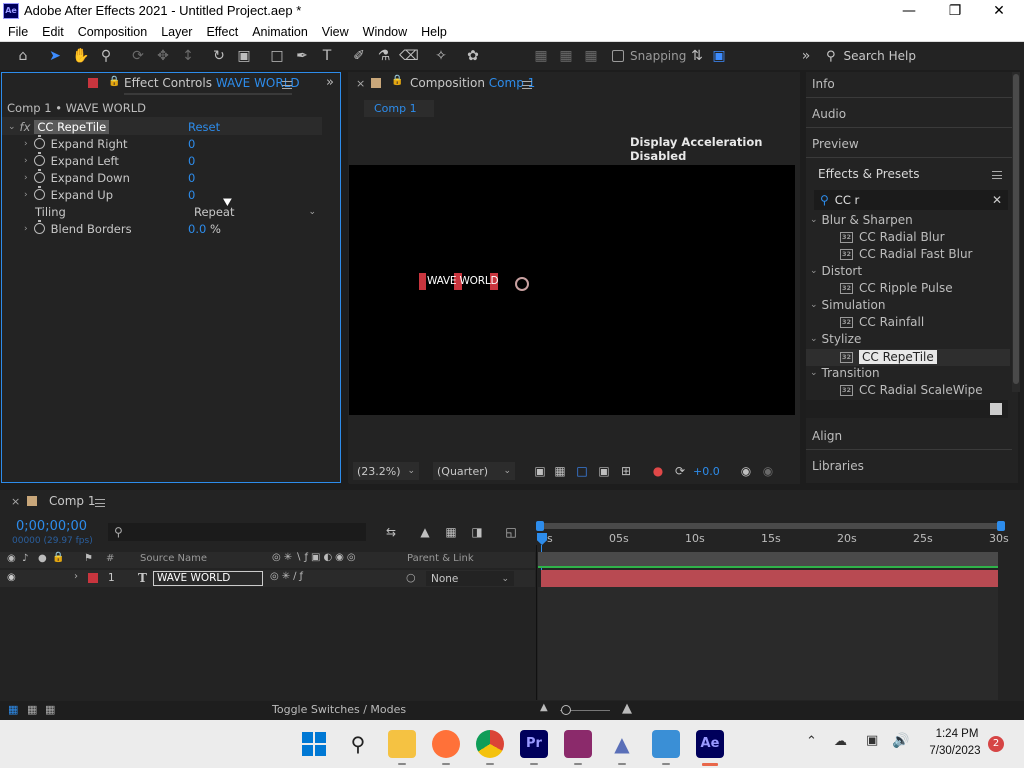  What do you see at coordinates (314, 744) in the screenshot?
I see `windows-start-icon` at bounding box center [314, 744].